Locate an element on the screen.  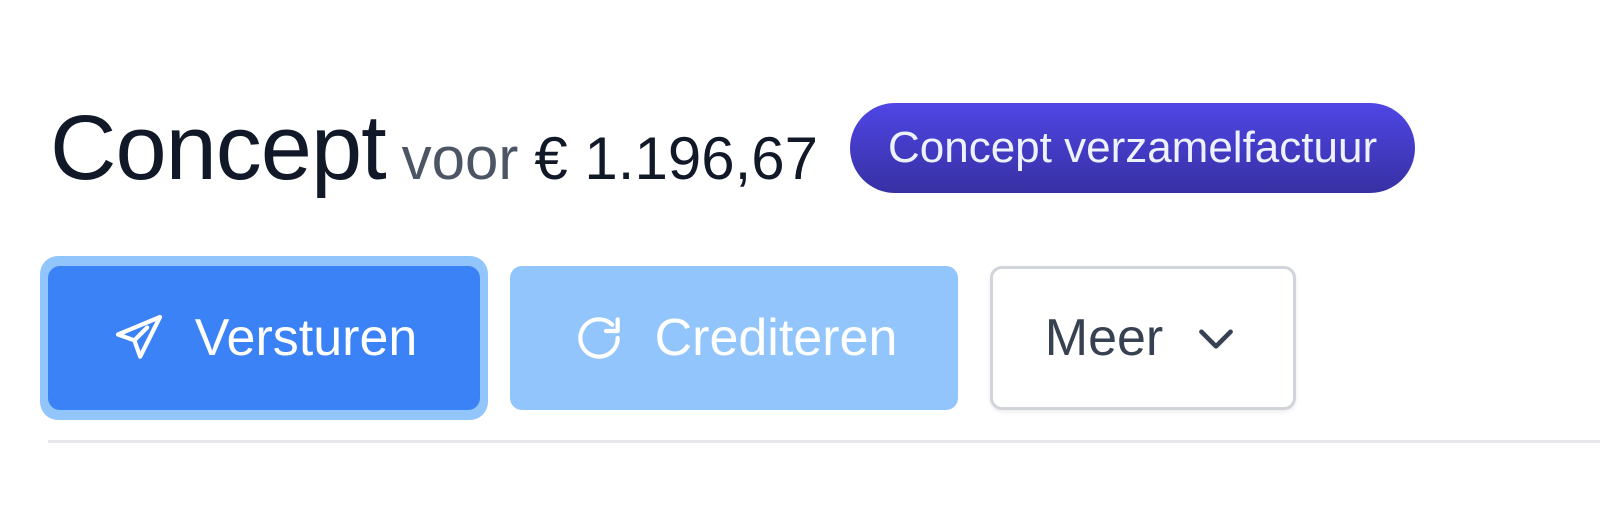
title-group: Concept voor € 1.196,67 is located at coordinates (434, 148).